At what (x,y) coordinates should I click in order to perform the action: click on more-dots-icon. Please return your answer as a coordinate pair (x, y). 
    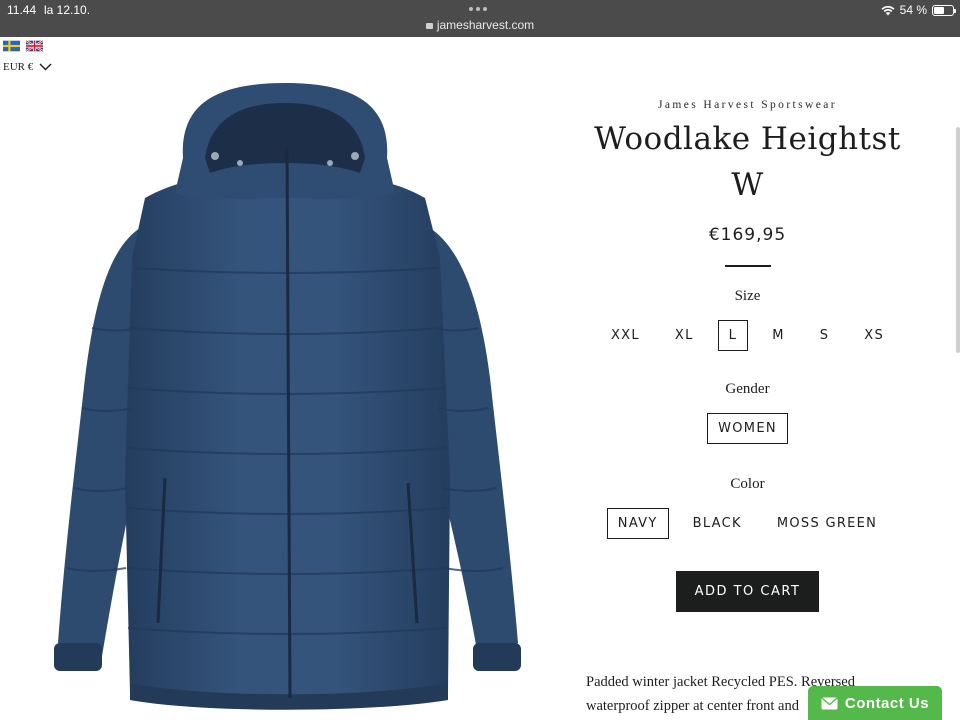
    Looking at the image, I should click on (478, 9).